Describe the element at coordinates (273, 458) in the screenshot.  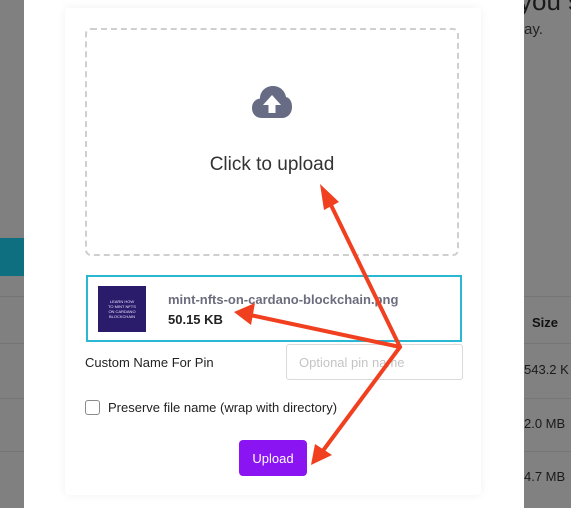
I see `upload-button: Upload` at that location.